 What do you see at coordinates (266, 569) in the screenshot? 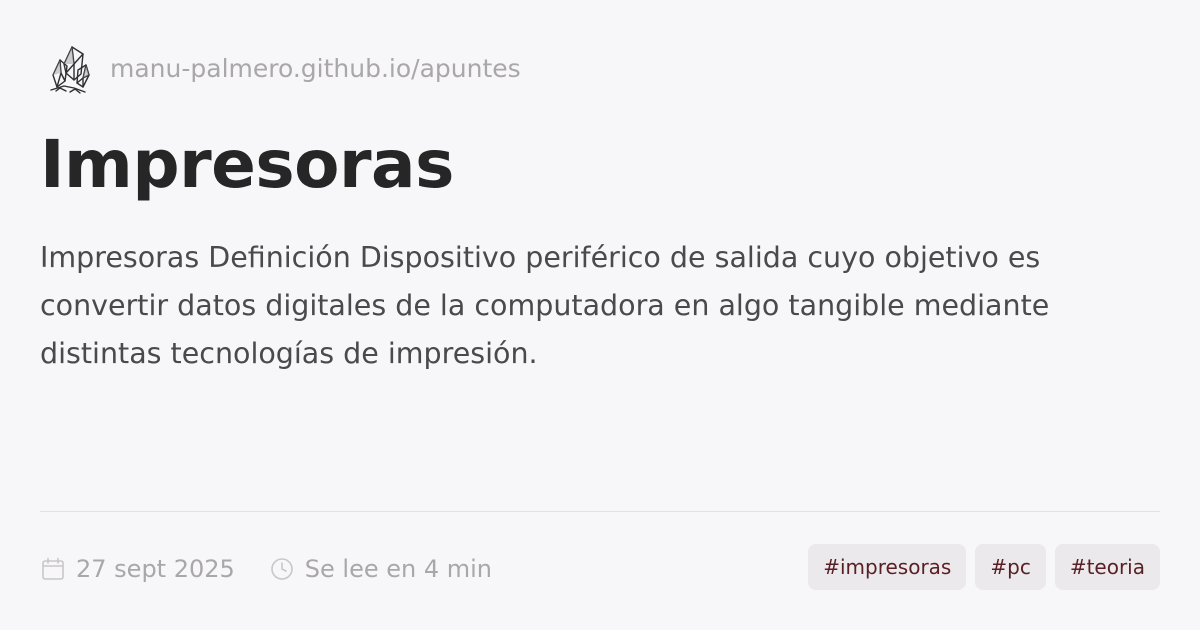
I see `article-meta: 27 sept 2025 Se lee en 4 min` at bounding box center [266, 569].